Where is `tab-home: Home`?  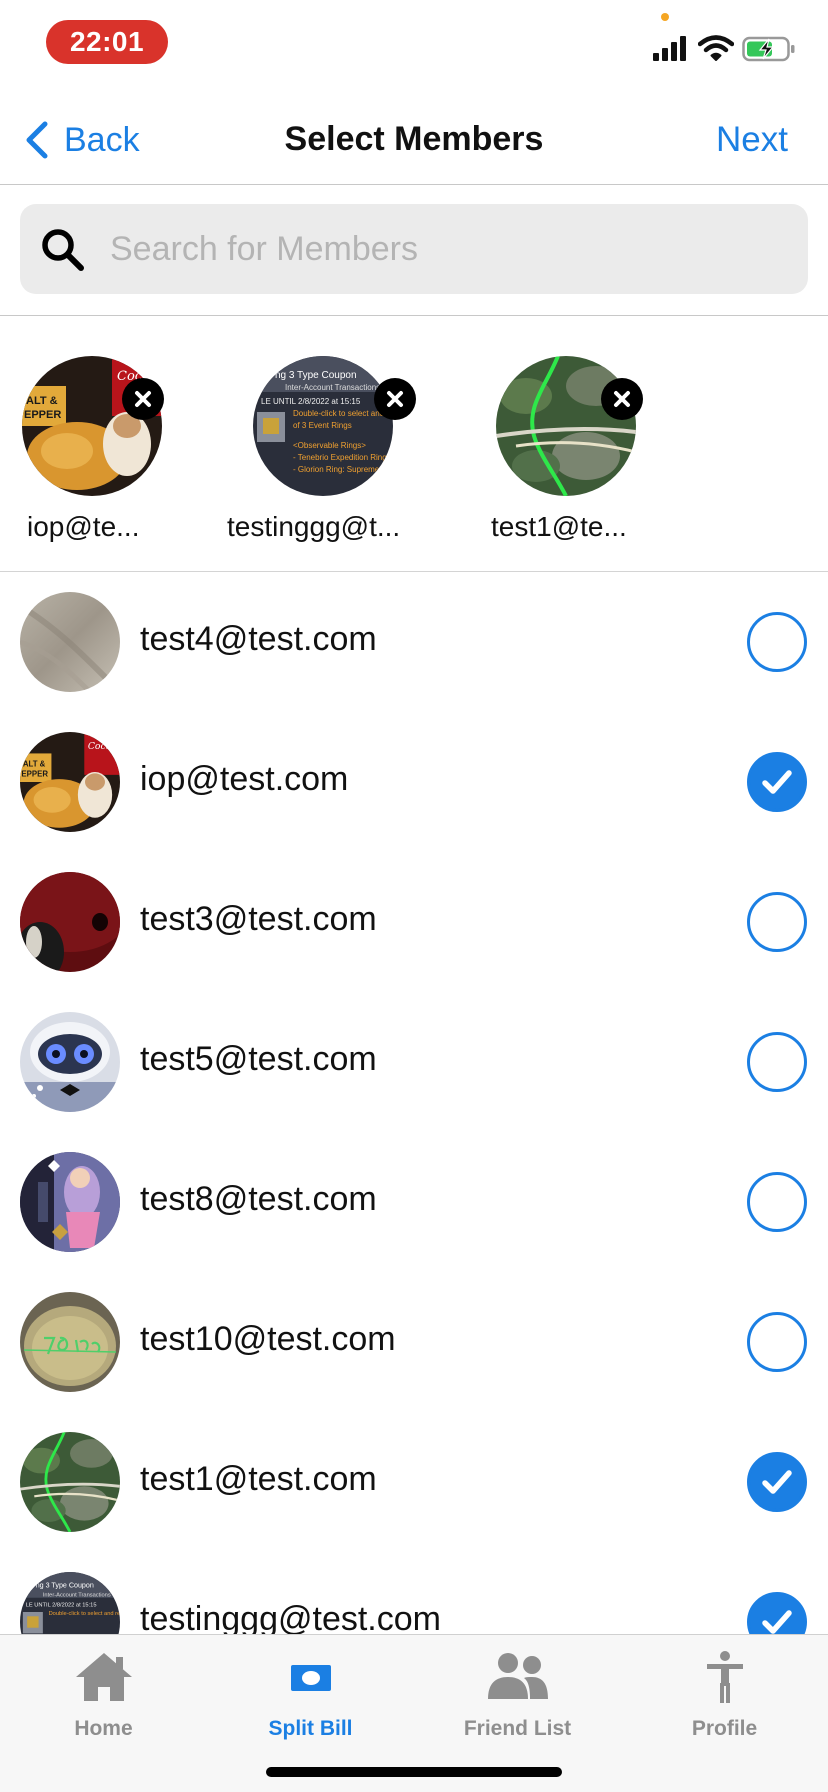 tab-home: Home is located at coordinates (103, 1700).